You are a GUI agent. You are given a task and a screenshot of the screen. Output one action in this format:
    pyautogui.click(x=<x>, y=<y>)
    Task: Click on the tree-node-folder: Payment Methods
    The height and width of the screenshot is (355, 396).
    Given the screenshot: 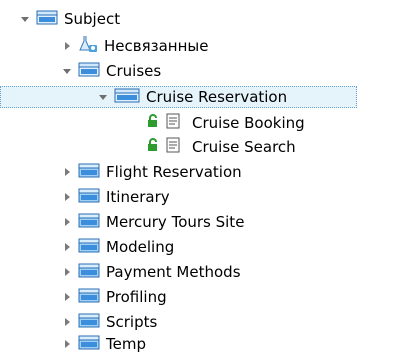 What is the action you would take?
    pyautogui.click(x=150, y=272)
    